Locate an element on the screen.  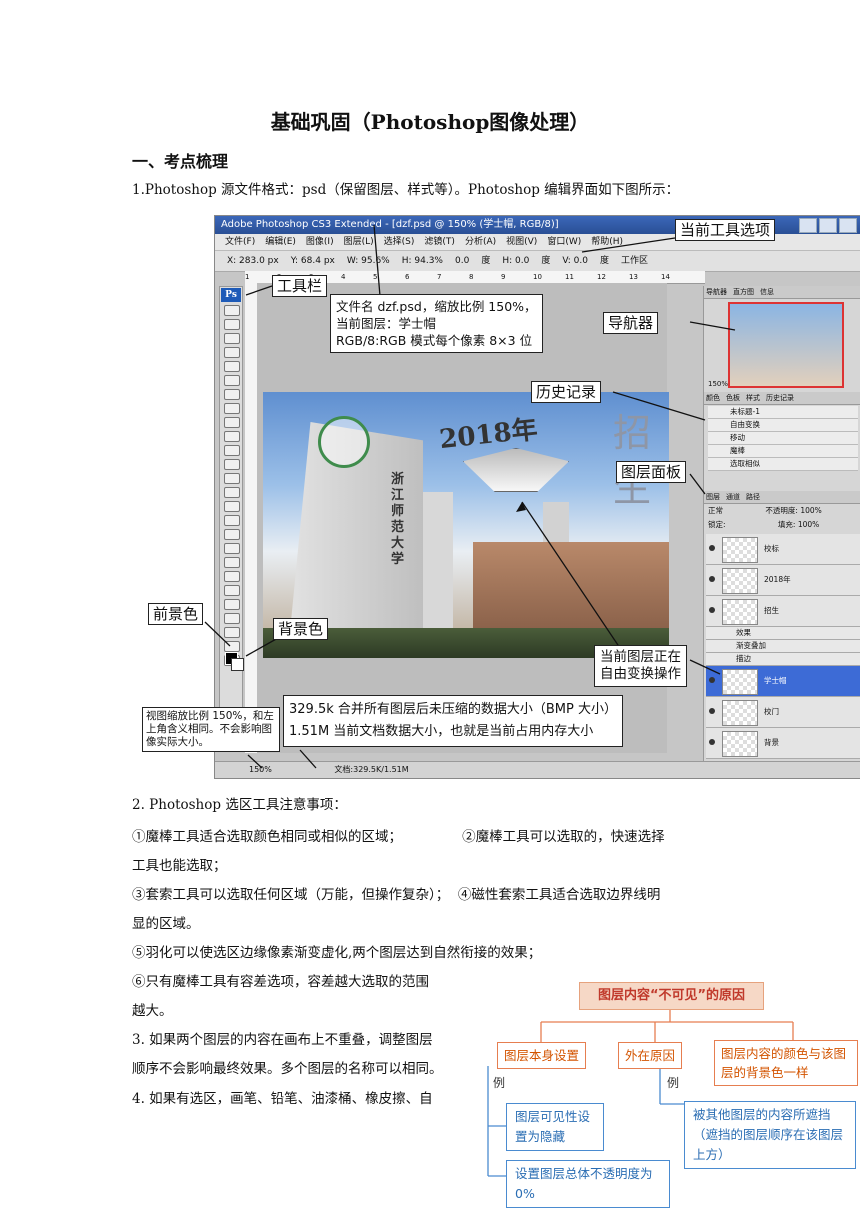
mindmap-branch-self-setting: 图层本身设置 is located at coordinates (542, 1055).